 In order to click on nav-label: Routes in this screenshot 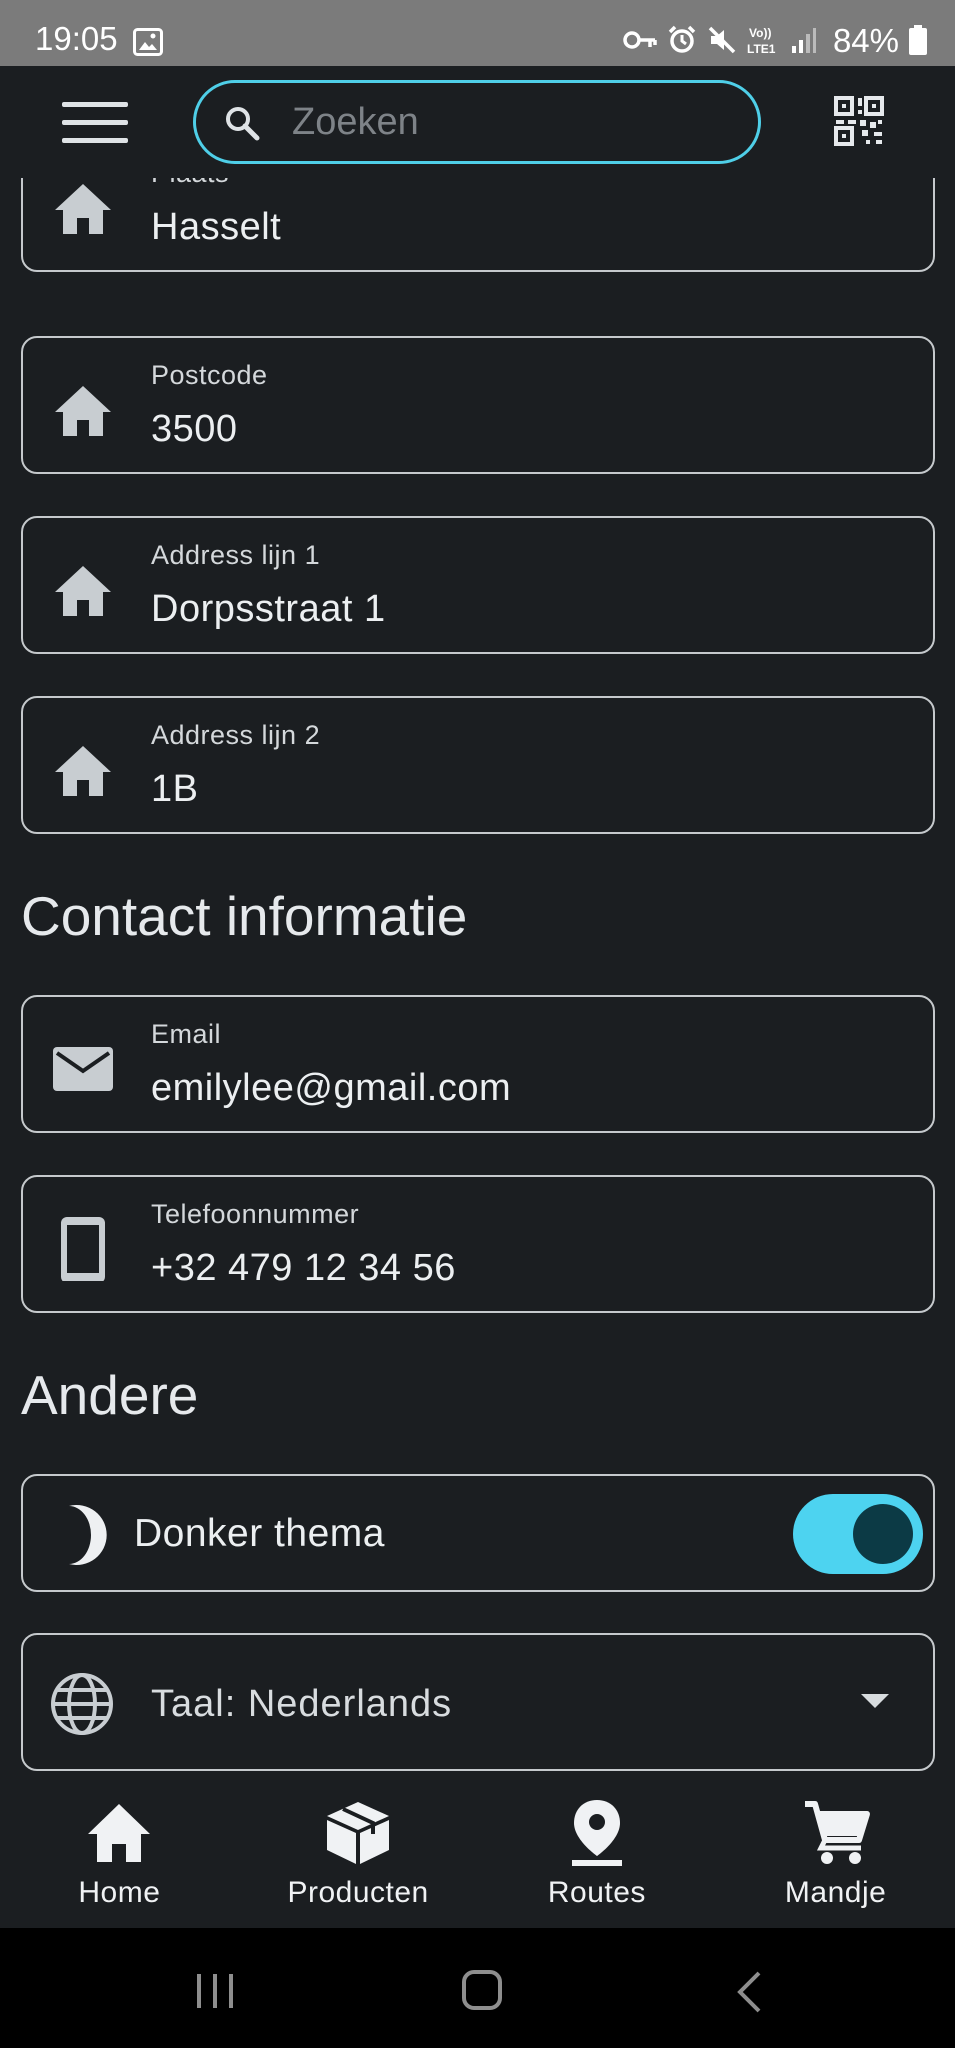, I will do `click(596, 1892)`.